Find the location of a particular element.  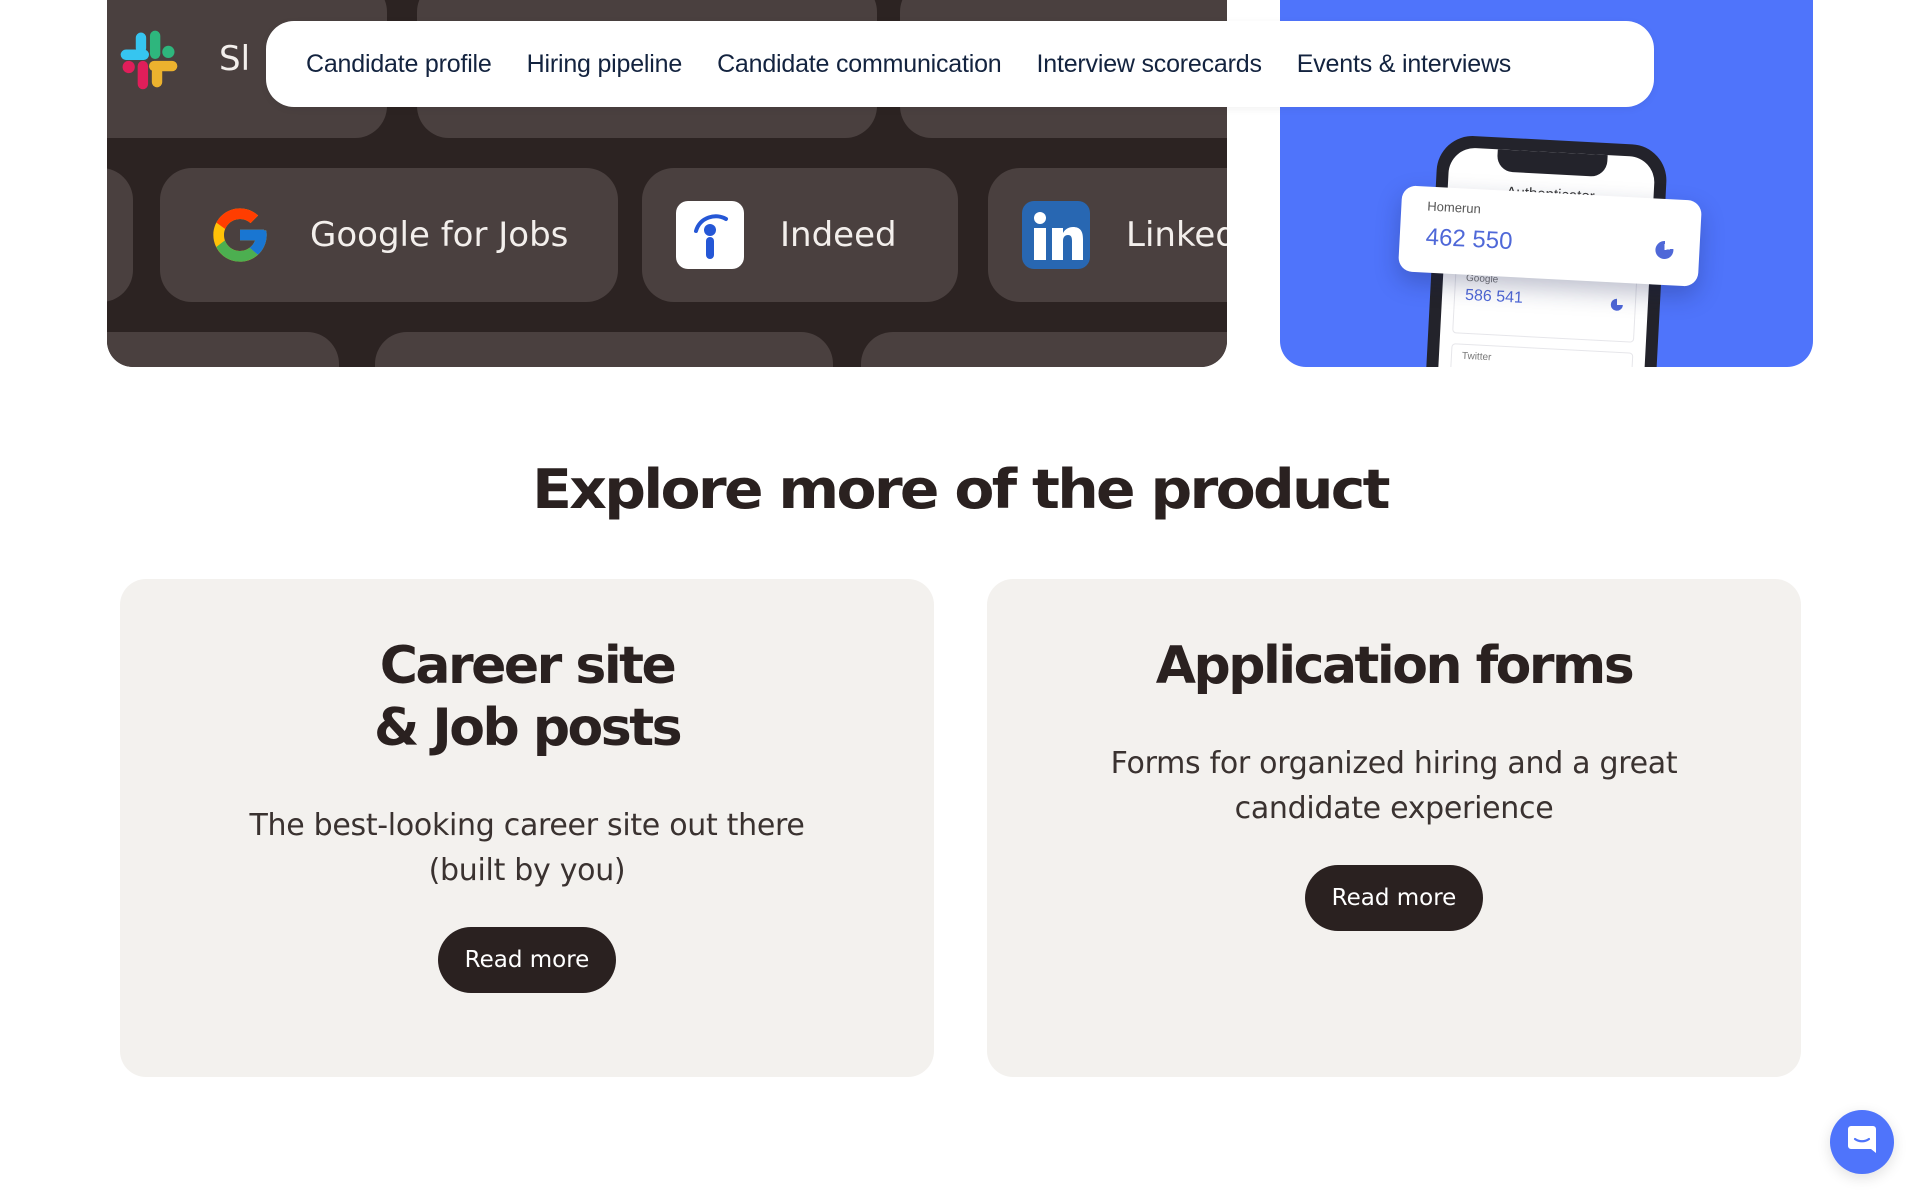

slack-icon is located at coordinates (149, 59).